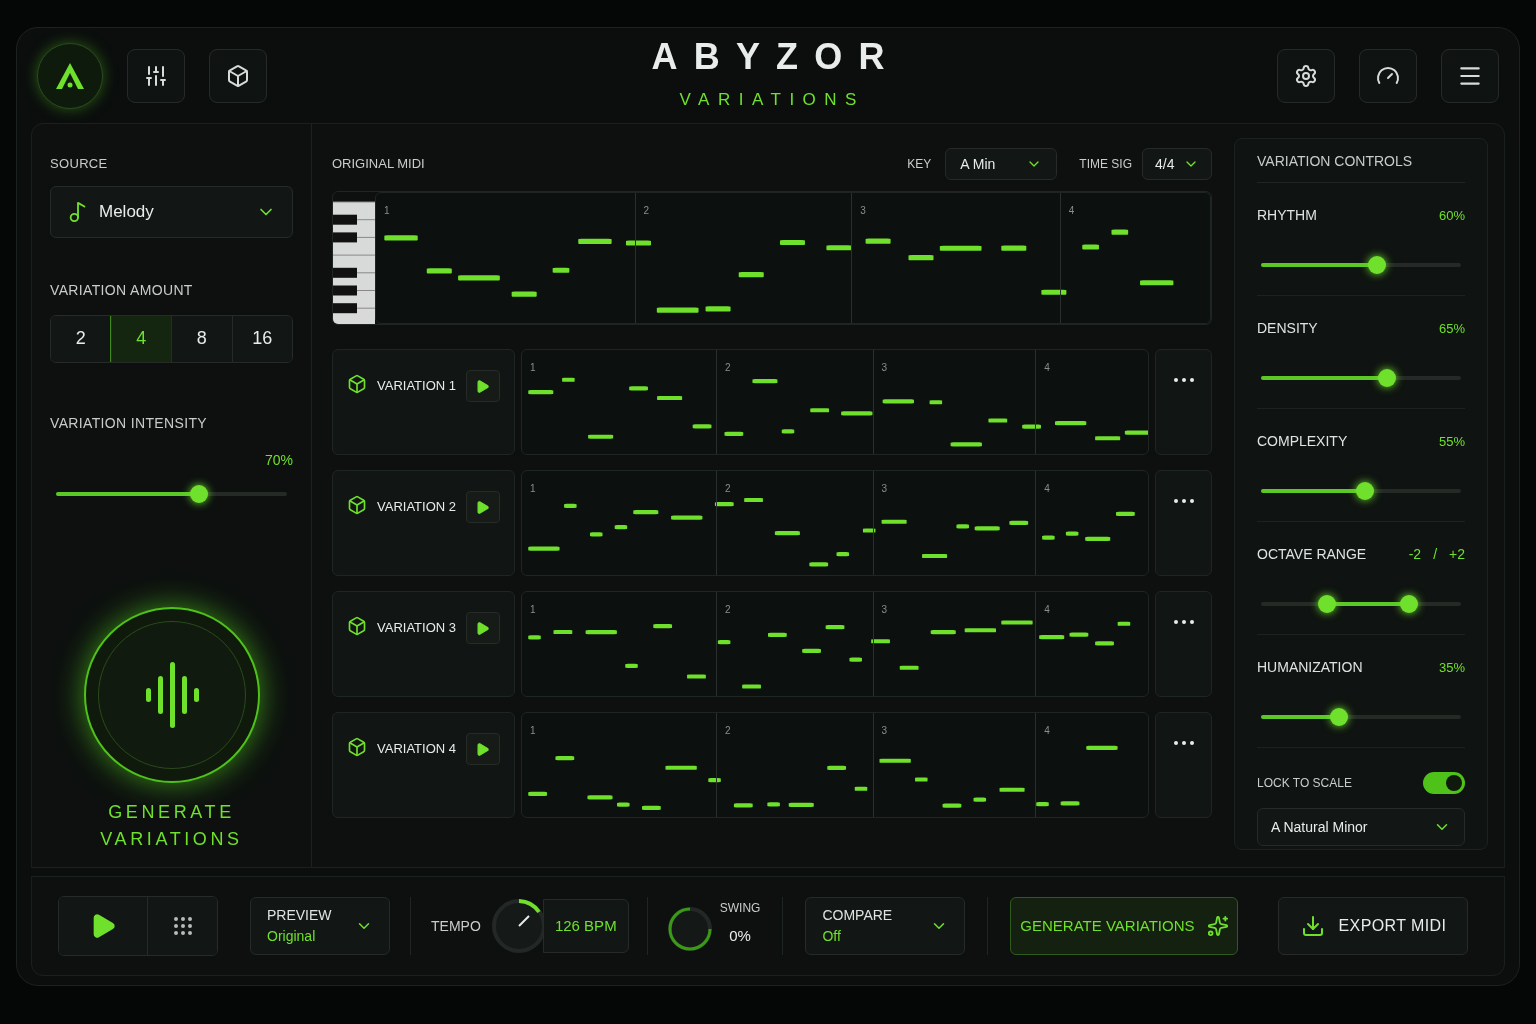 Image resolution: width=1536 pixels, height=1024 pixels. I want to click on mixer-button, so click(156, 75).